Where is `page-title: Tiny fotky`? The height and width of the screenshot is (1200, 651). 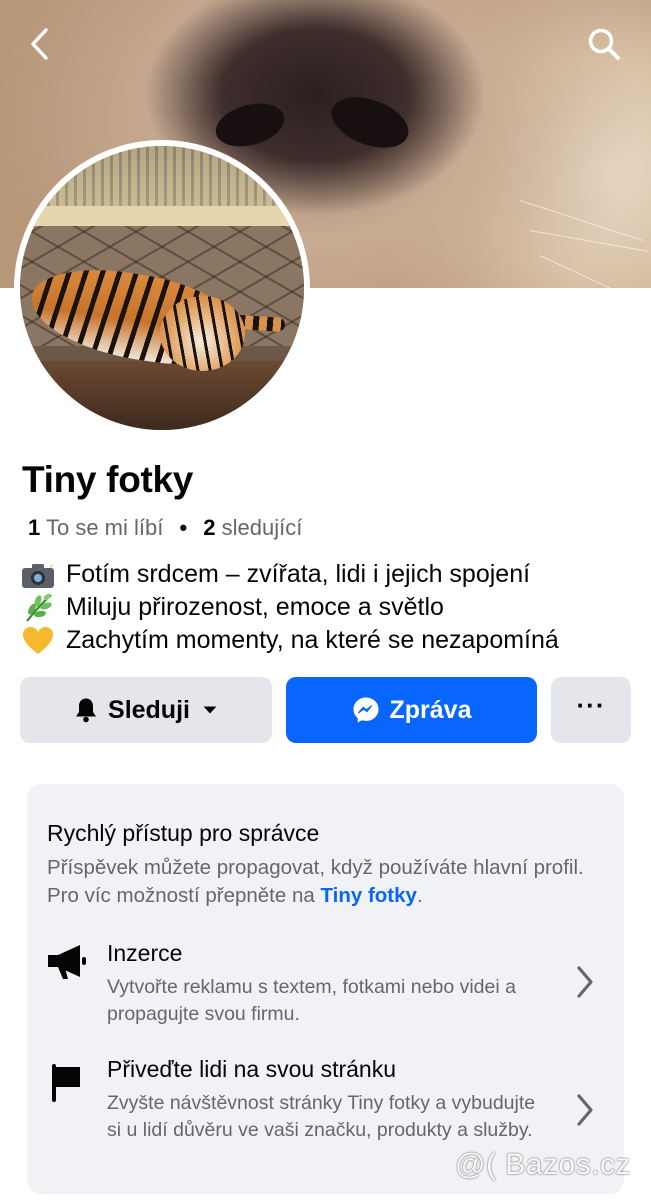
page-title: Tiny fotky is located at coordinates (108, 479).